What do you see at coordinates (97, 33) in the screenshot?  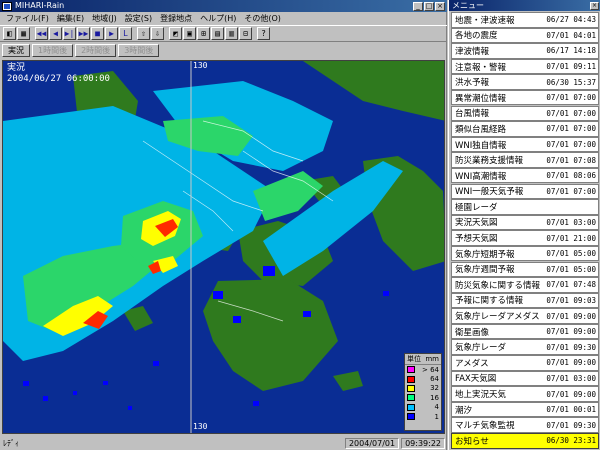 I see `toolbar-button-6: ■` at bounding box center [97, 33].